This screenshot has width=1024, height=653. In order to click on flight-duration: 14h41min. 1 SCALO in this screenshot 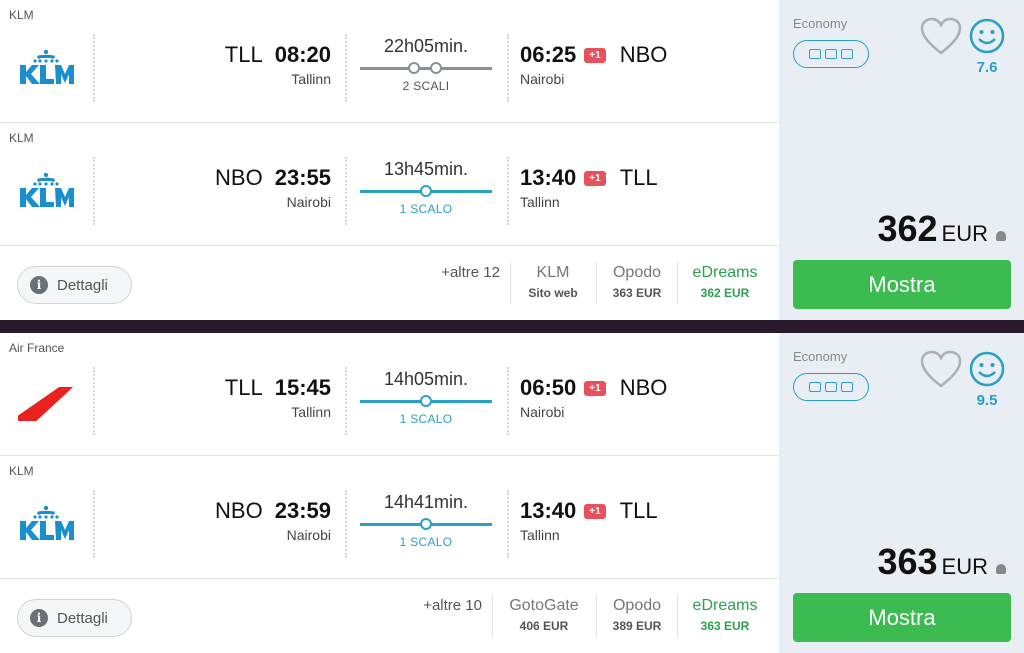, I will do `click(426, 520)`.